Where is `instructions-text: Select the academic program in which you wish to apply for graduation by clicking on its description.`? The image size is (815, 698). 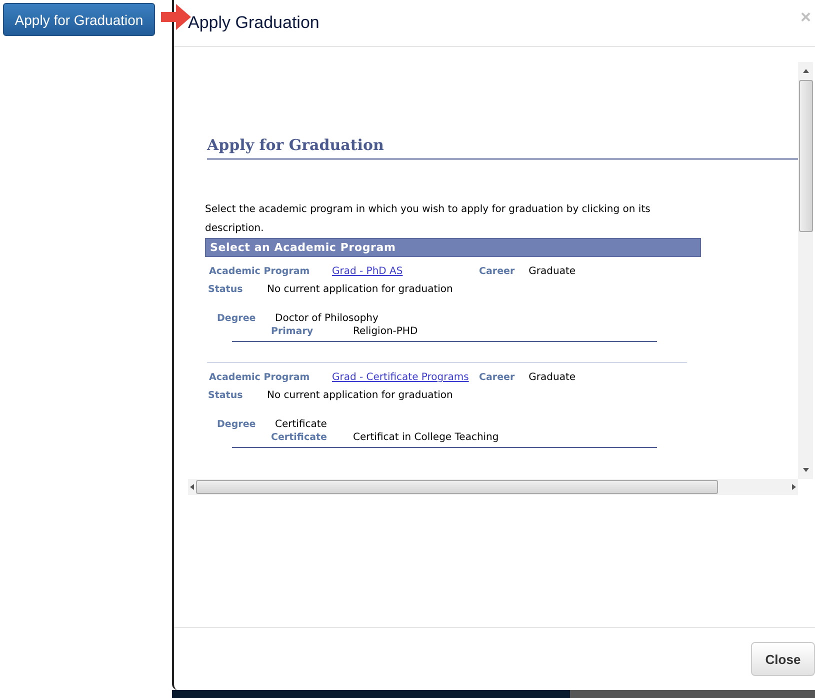 instructions-text: Select the academic program in which you wish to apply for graduation by clicking on its description. is located at coordinates (428, 219).